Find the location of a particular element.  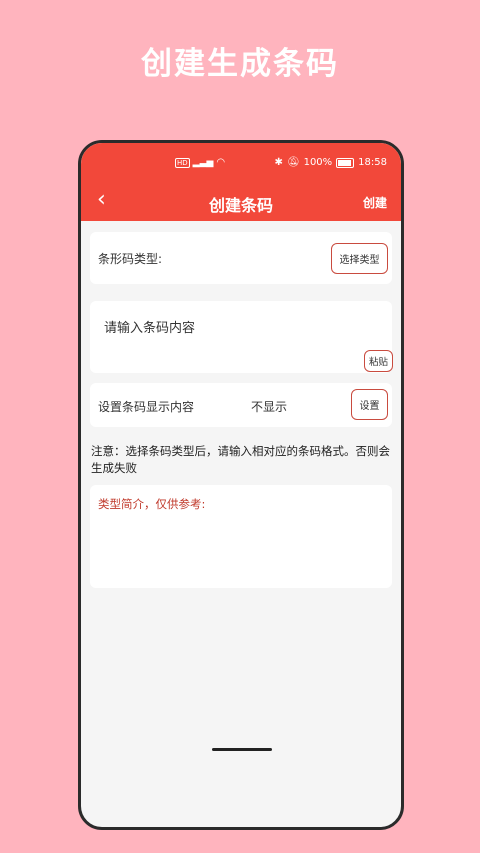

note-text: 注意：选择条码类型后，请输入相对应的条码格式。否则会生成失败 is located at coordinates (240, 459).